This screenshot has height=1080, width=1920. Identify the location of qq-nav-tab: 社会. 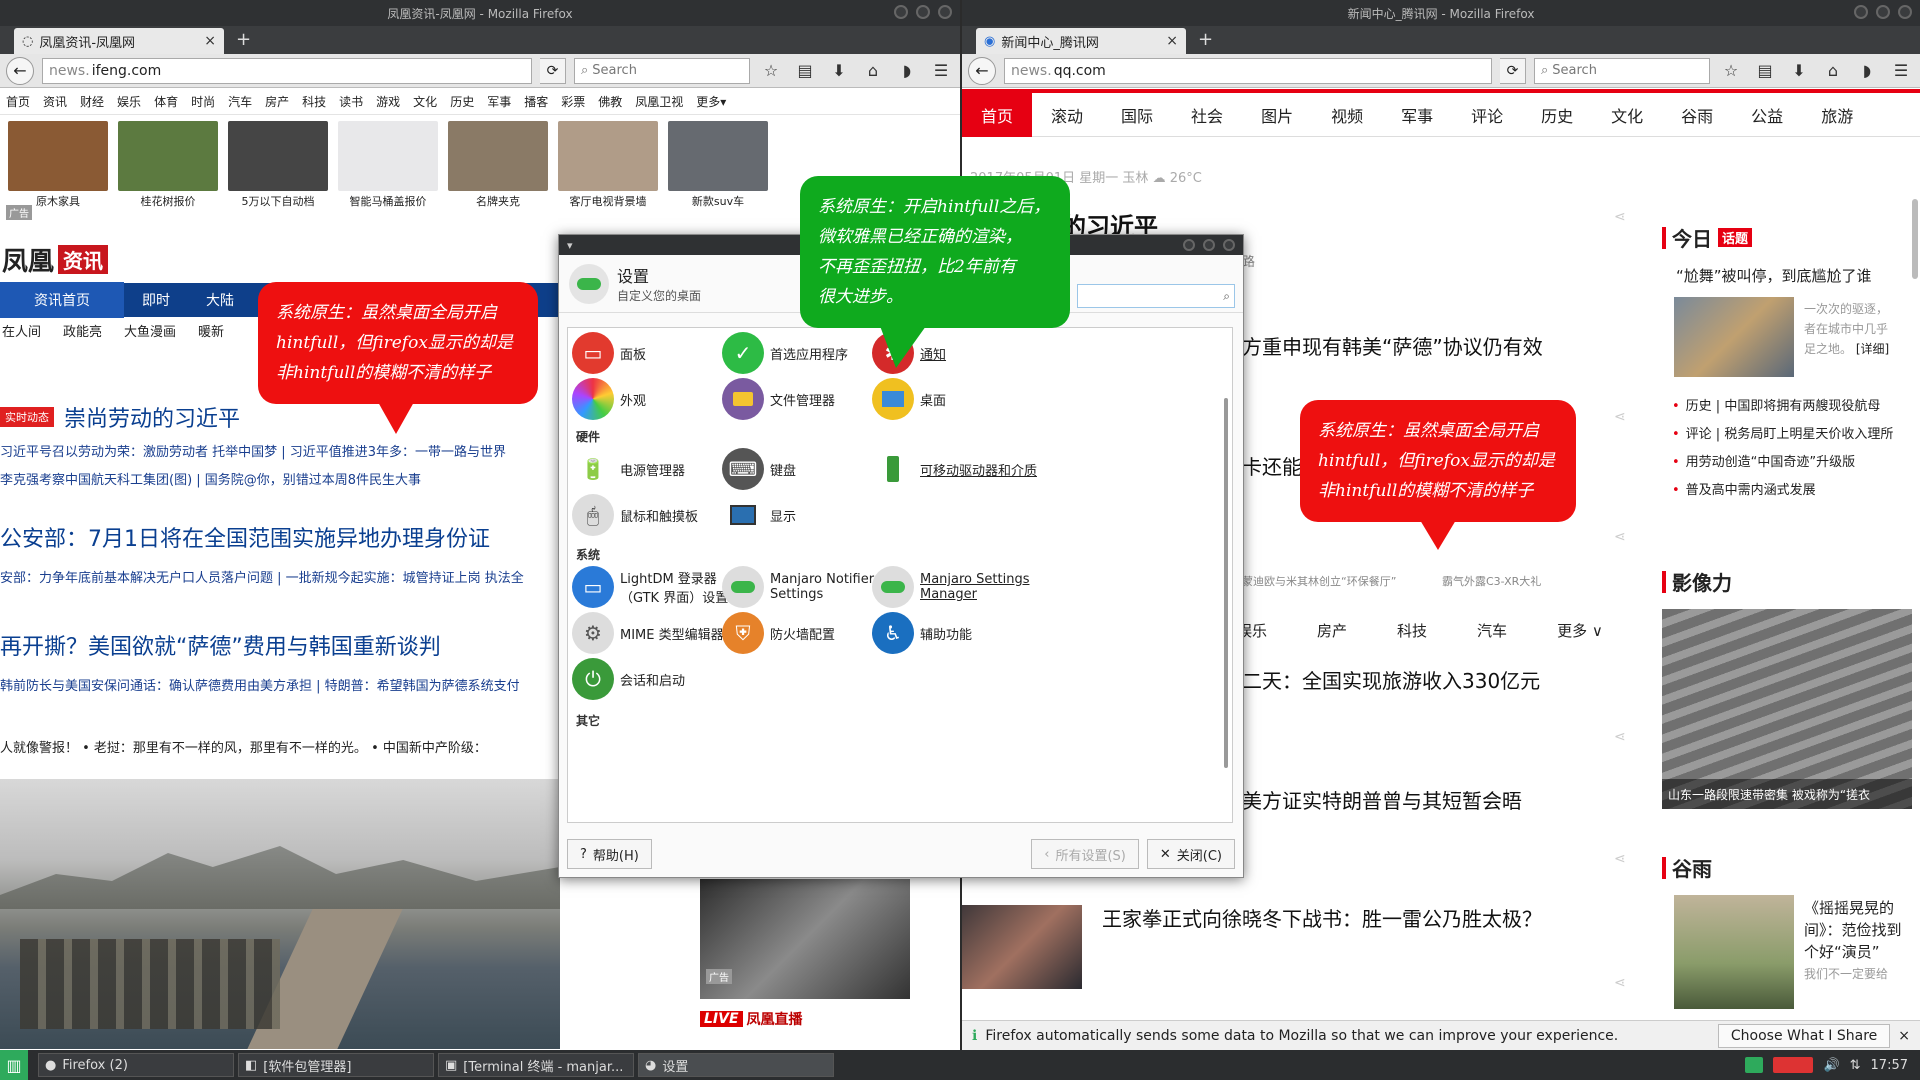
(1207, 115).